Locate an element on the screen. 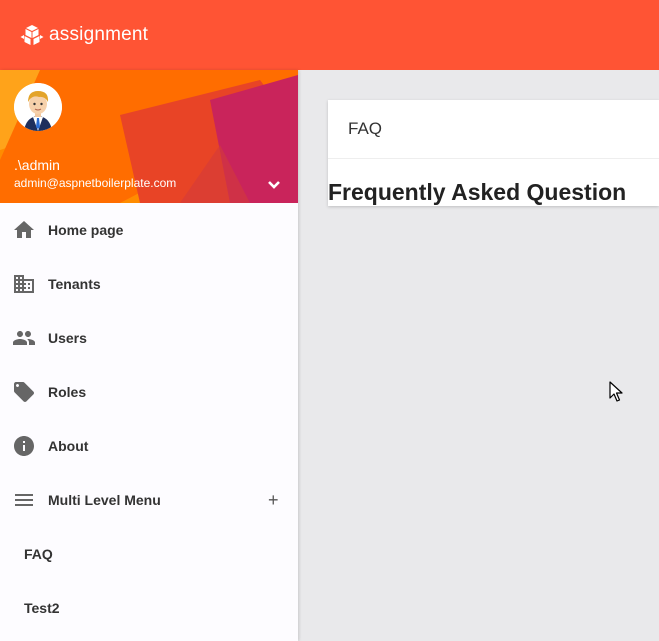 The height and width of the screenshot is (641, 659). user-email: admin@aspnetboilerplate.com is located at coordinates (95, 183).